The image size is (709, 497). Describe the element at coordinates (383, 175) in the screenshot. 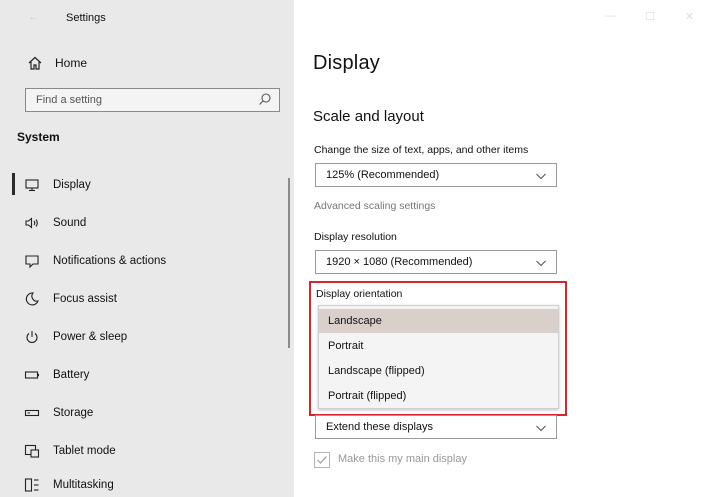

I see `scale-value: 125% (Recommended)` at that location.